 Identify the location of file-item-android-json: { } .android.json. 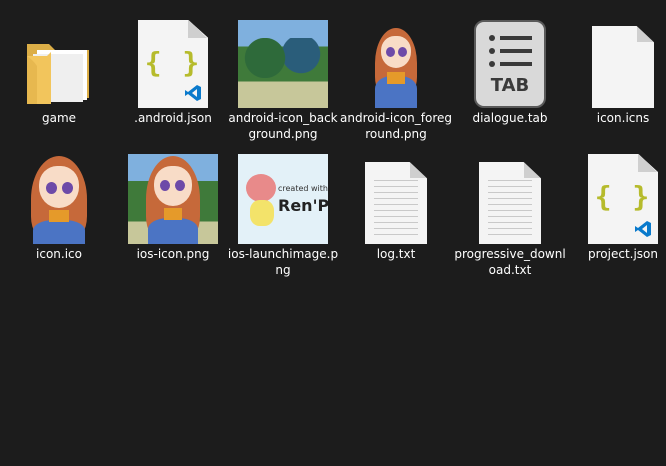
(173, 73).